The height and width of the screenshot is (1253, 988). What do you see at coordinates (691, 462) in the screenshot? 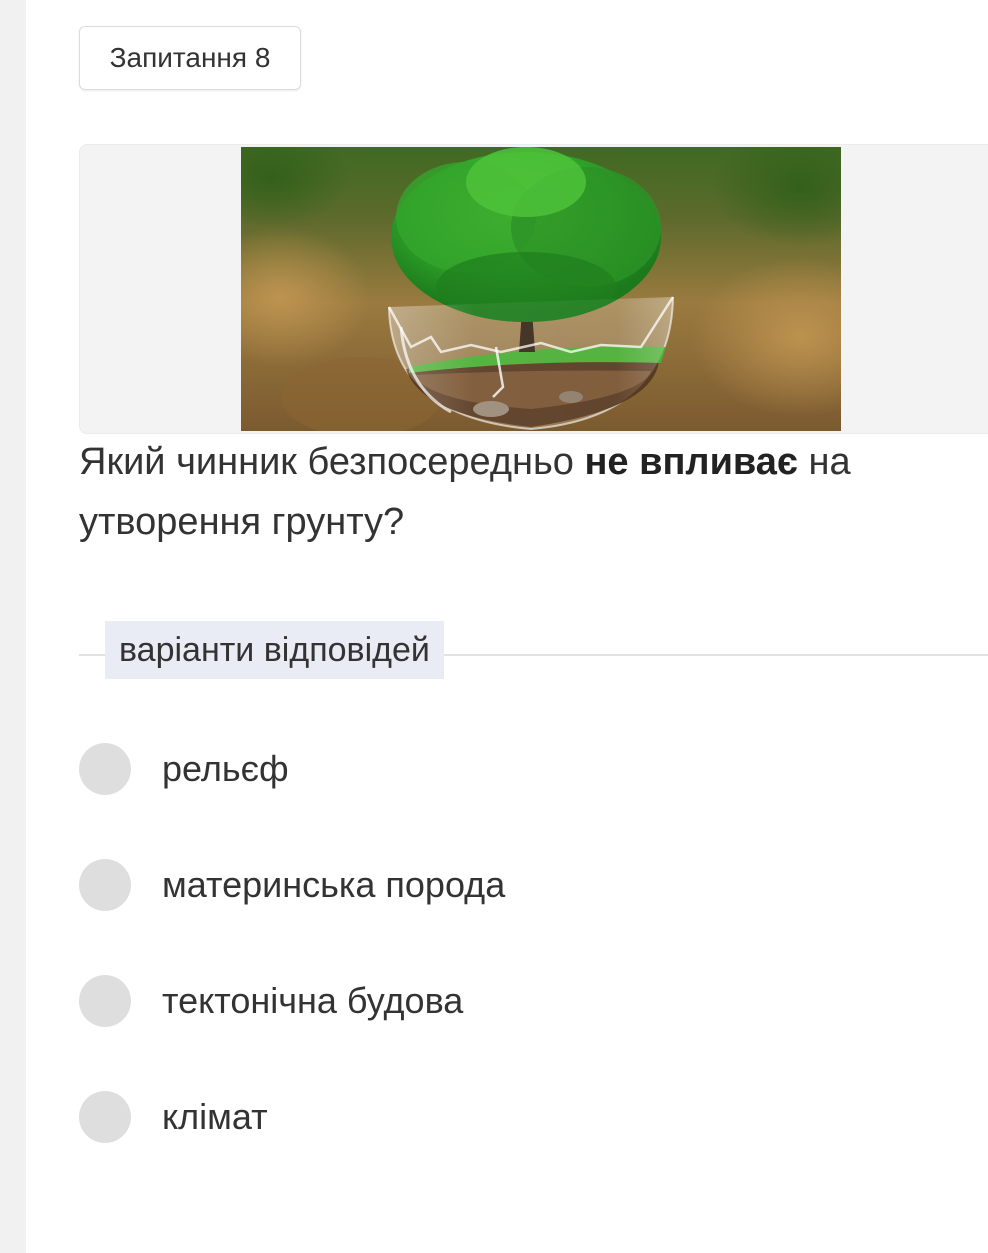
I see `question-text-emphasis: не впливає` at bounding box center [691, 462].